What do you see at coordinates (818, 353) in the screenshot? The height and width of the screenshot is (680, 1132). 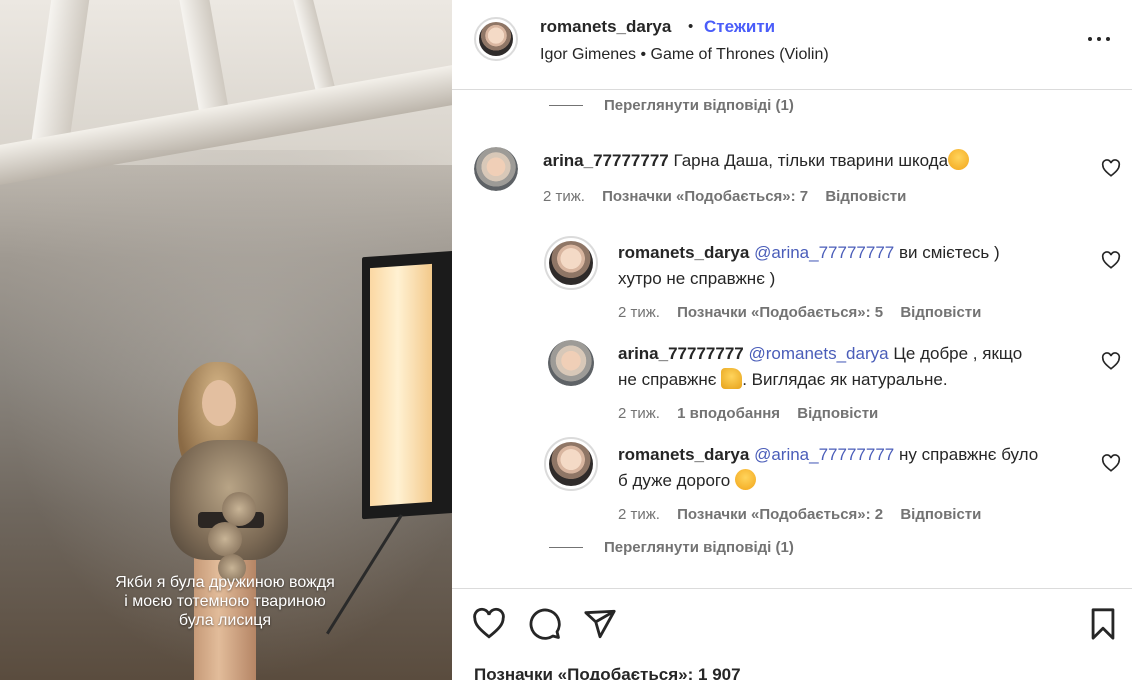 I see `comment-mention: @romanets_darya` at bounding box center [818, 353].